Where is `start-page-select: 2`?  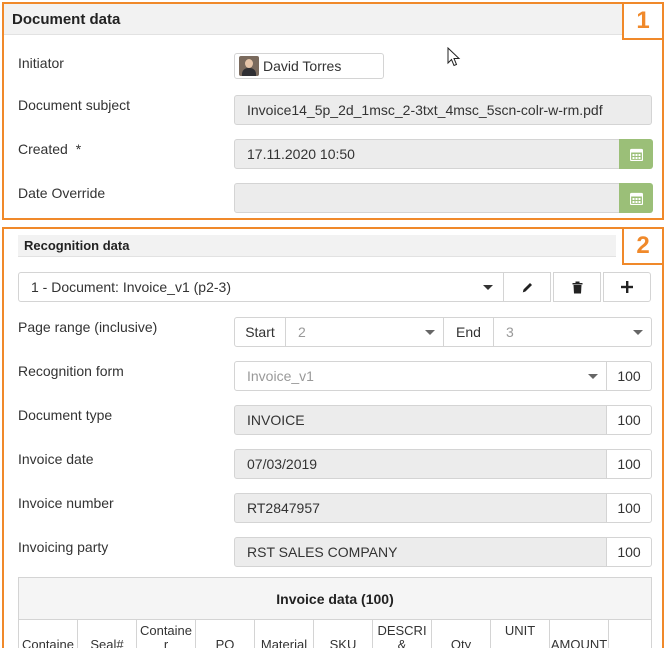
start-page-select: 2 is located at coordinates (364, 332).